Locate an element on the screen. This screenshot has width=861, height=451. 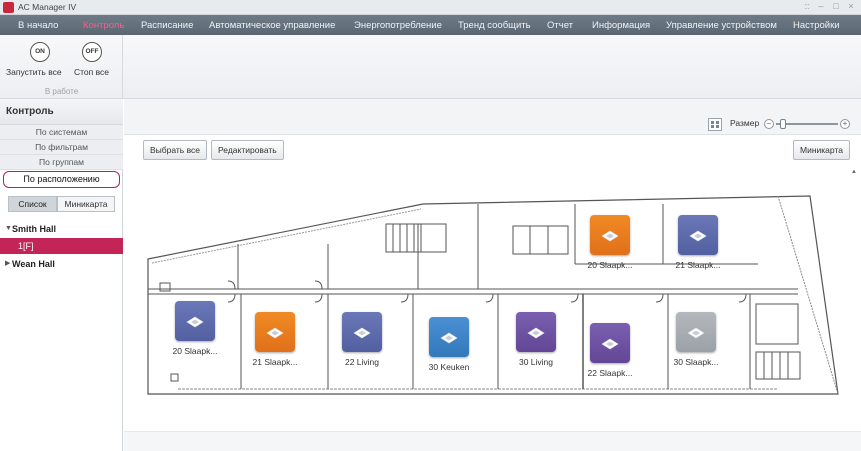
main-header: Размер − + is located at coordinates (492, 117).